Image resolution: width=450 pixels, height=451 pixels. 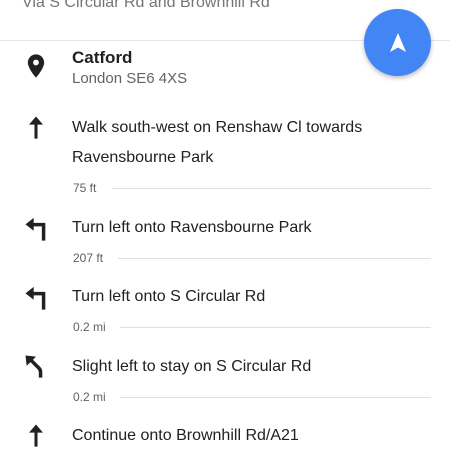 I want to click on navigation-arrow-icon, so click(x=398, y=43).